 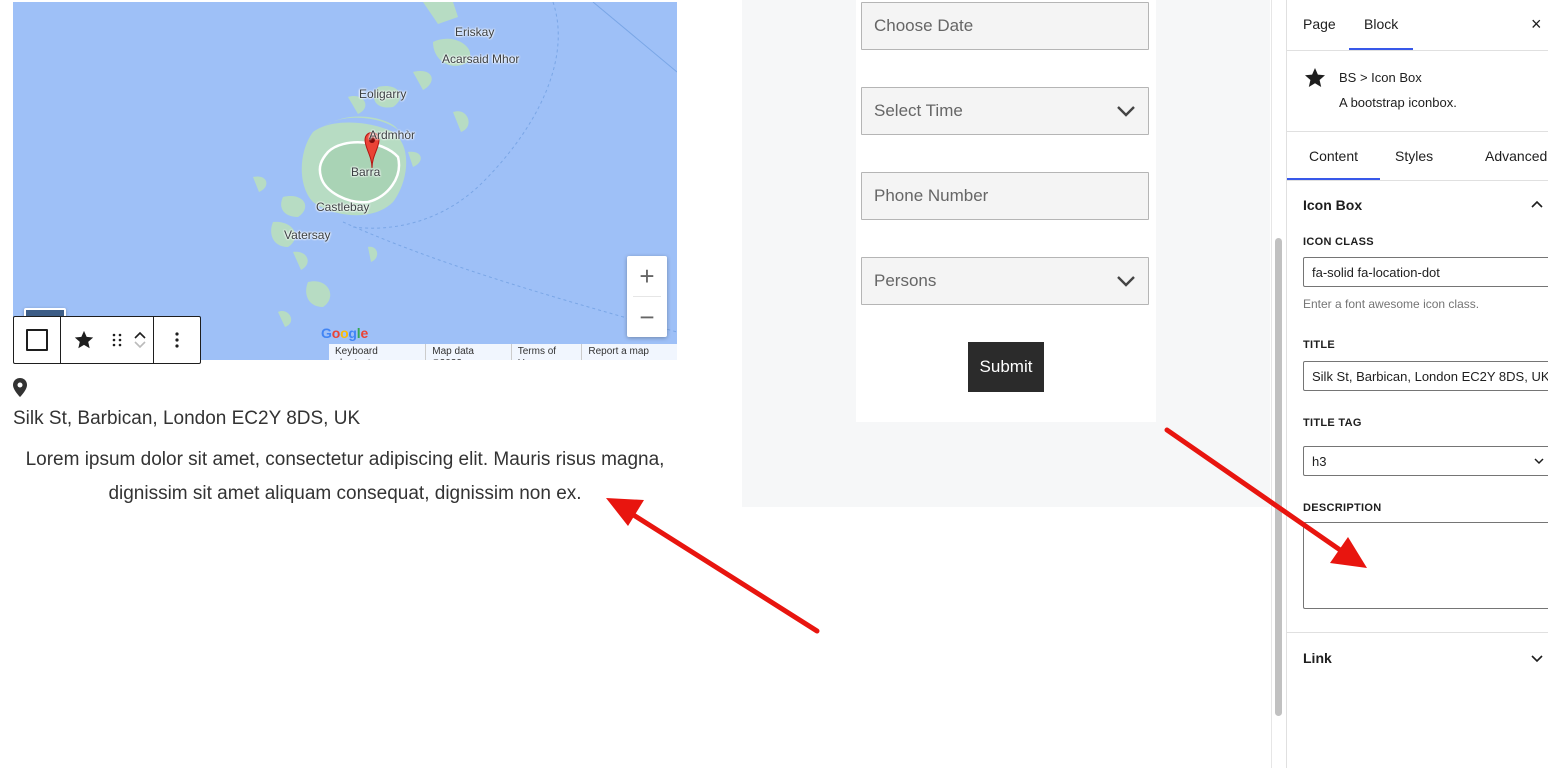 I want to click on icon-class-input: fa-solid fa-location-dot, so click(x=1425, y=272).